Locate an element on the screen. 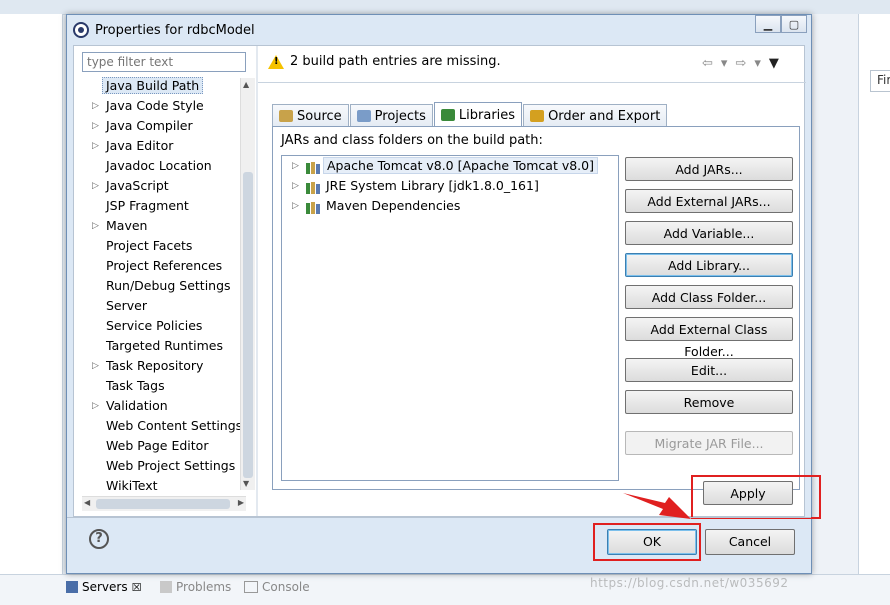 This screenshot has width=890, height=605. minimize-button: ▁ is located at coordinates (768, 24).